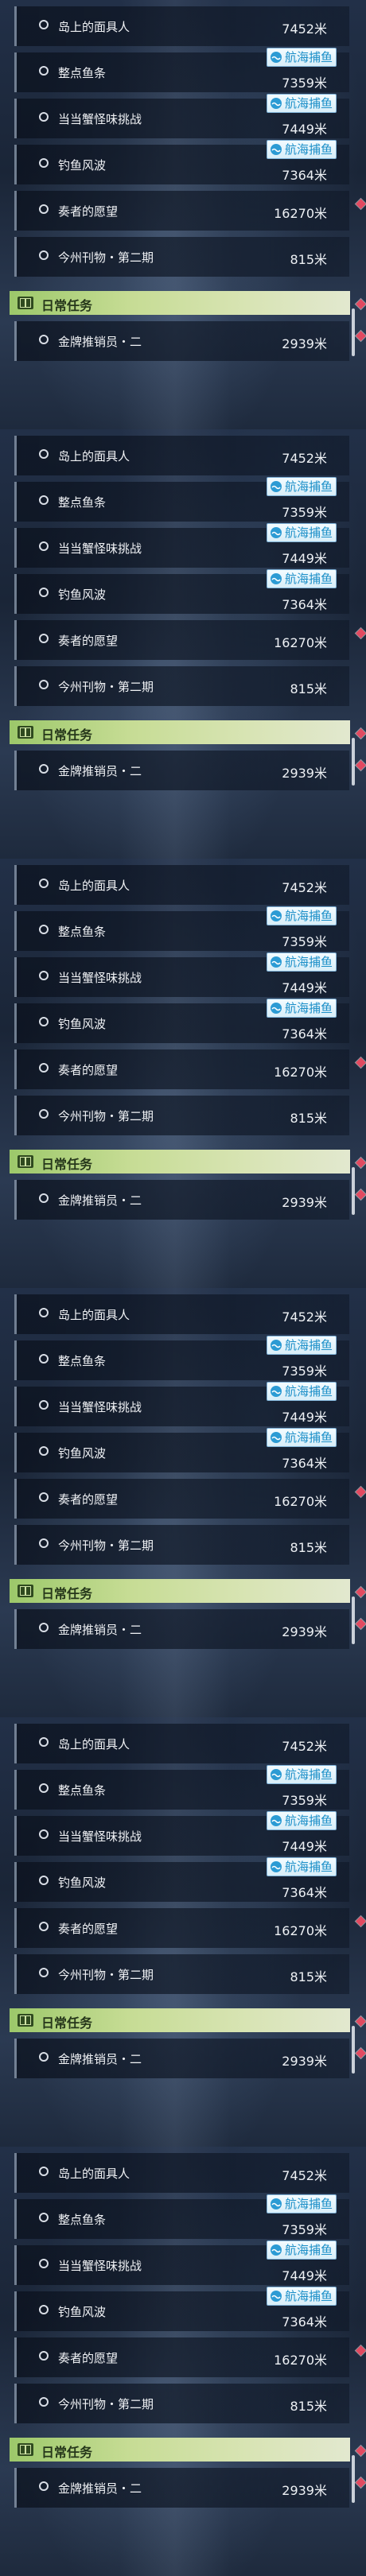 The height and width of the screenshot is (2576, 366). I want to click on quest-name: 钓鱼风波, so click(82, 1454).